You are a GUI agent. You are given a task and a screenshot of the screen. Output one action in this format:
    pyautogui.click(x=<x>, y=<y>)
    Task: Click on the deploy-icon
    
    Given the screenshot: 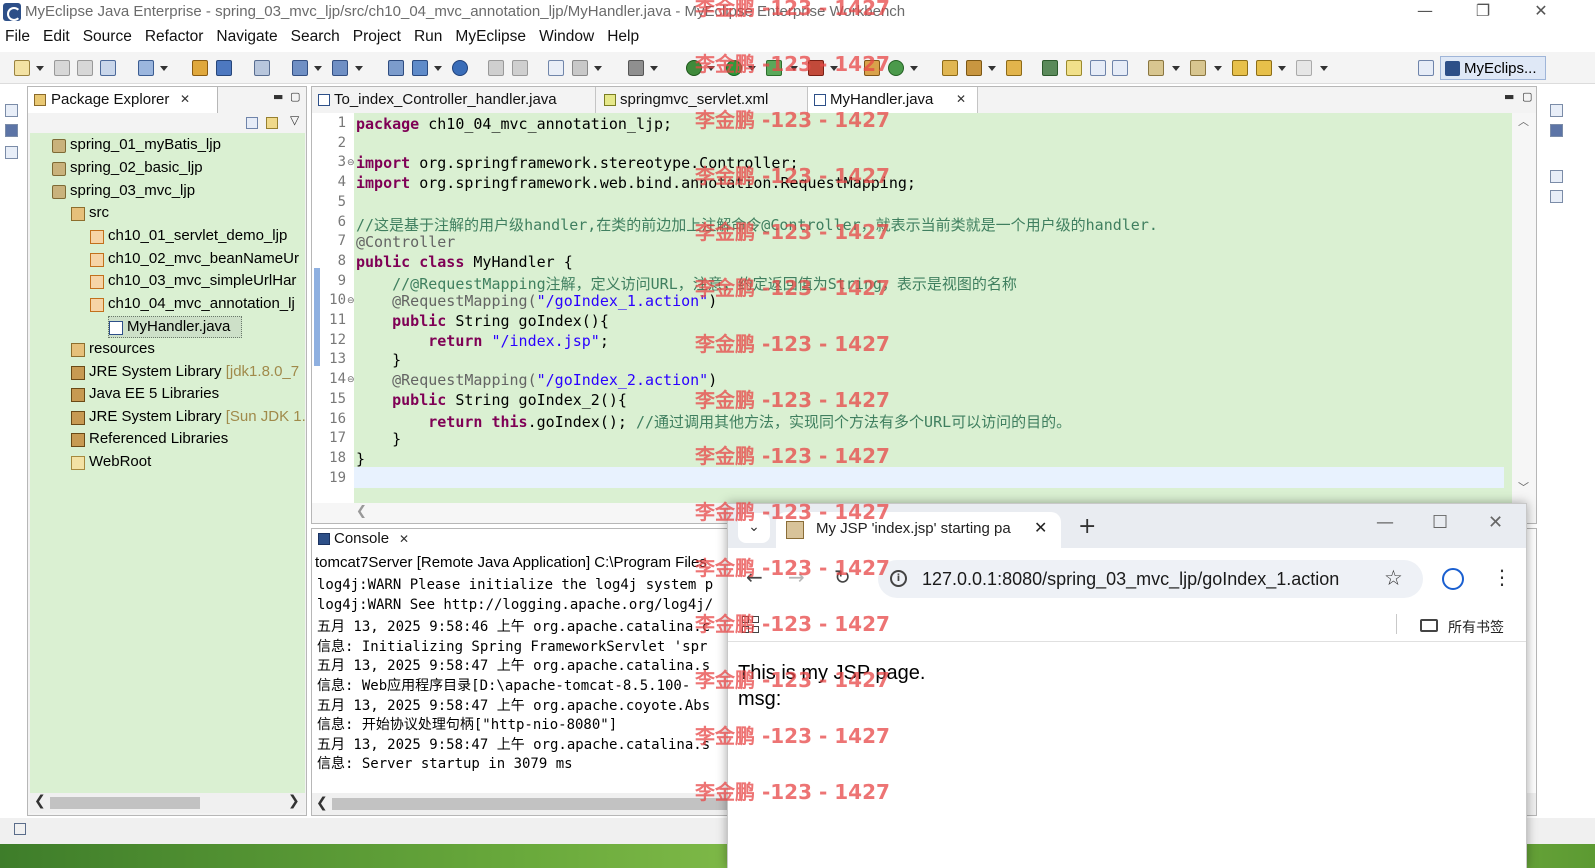 What is the action you would take?
    pyautogui.click(x=146, y=68)
    